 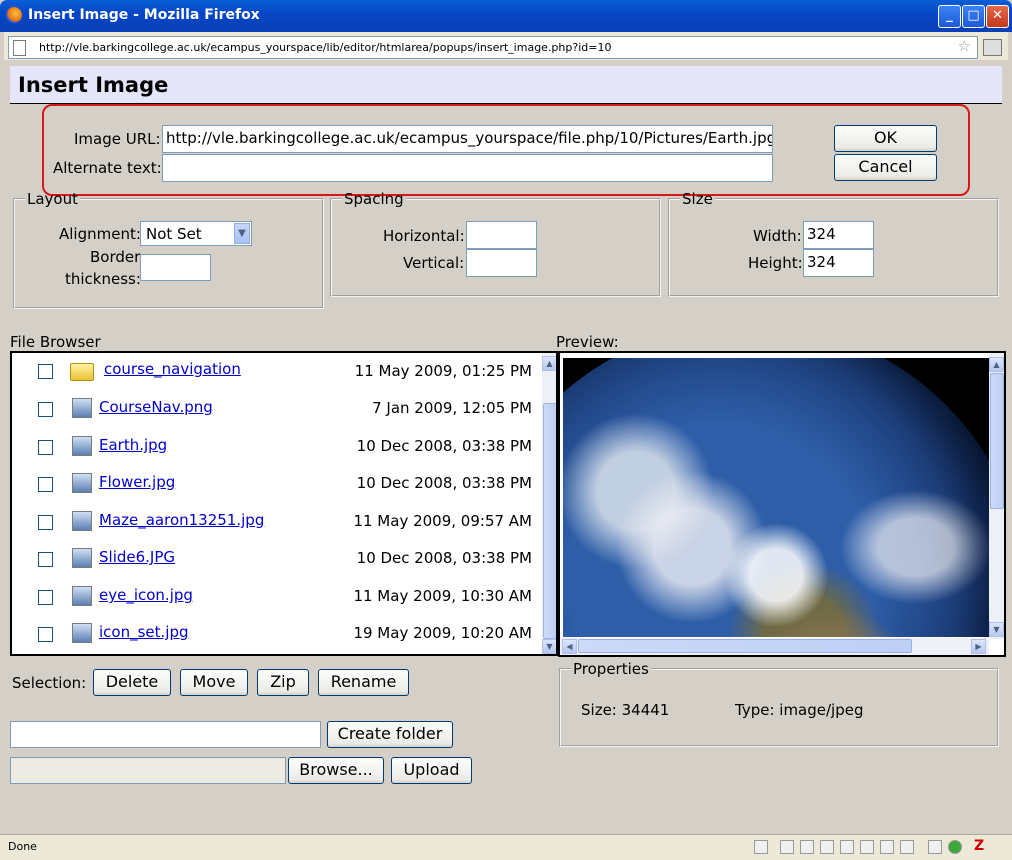 I want to click on alignment-select: Not Set ▼, so click(x=196, y=233).